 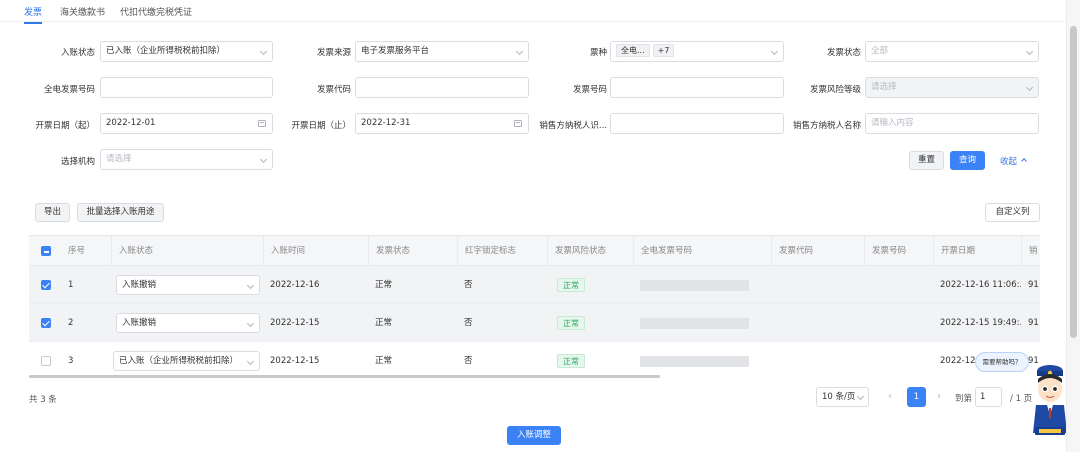 I want to click on col-risk-status: 发票风险状态, so click(x=590, y=251).